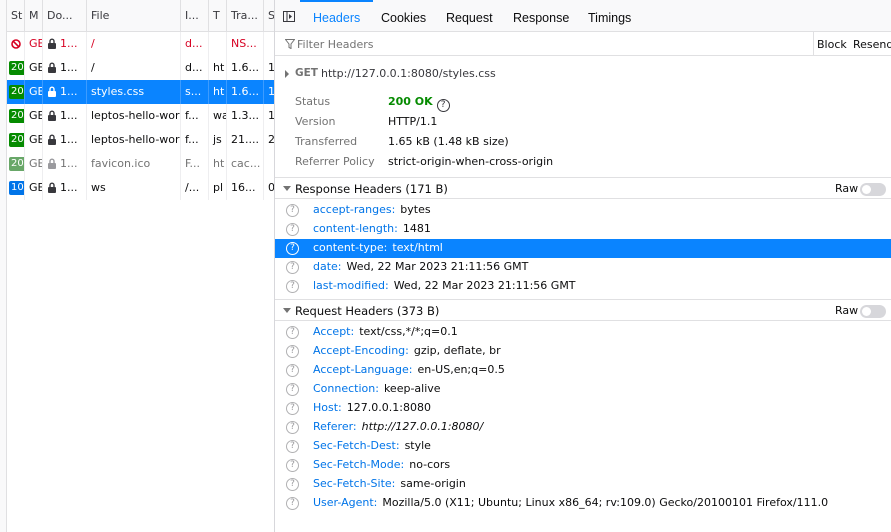 The image size is (891, 532). Describe the element at coordinates (354, 483) in the screenshot. I see `header-name: Sec-Fetch-Site:` at that location.